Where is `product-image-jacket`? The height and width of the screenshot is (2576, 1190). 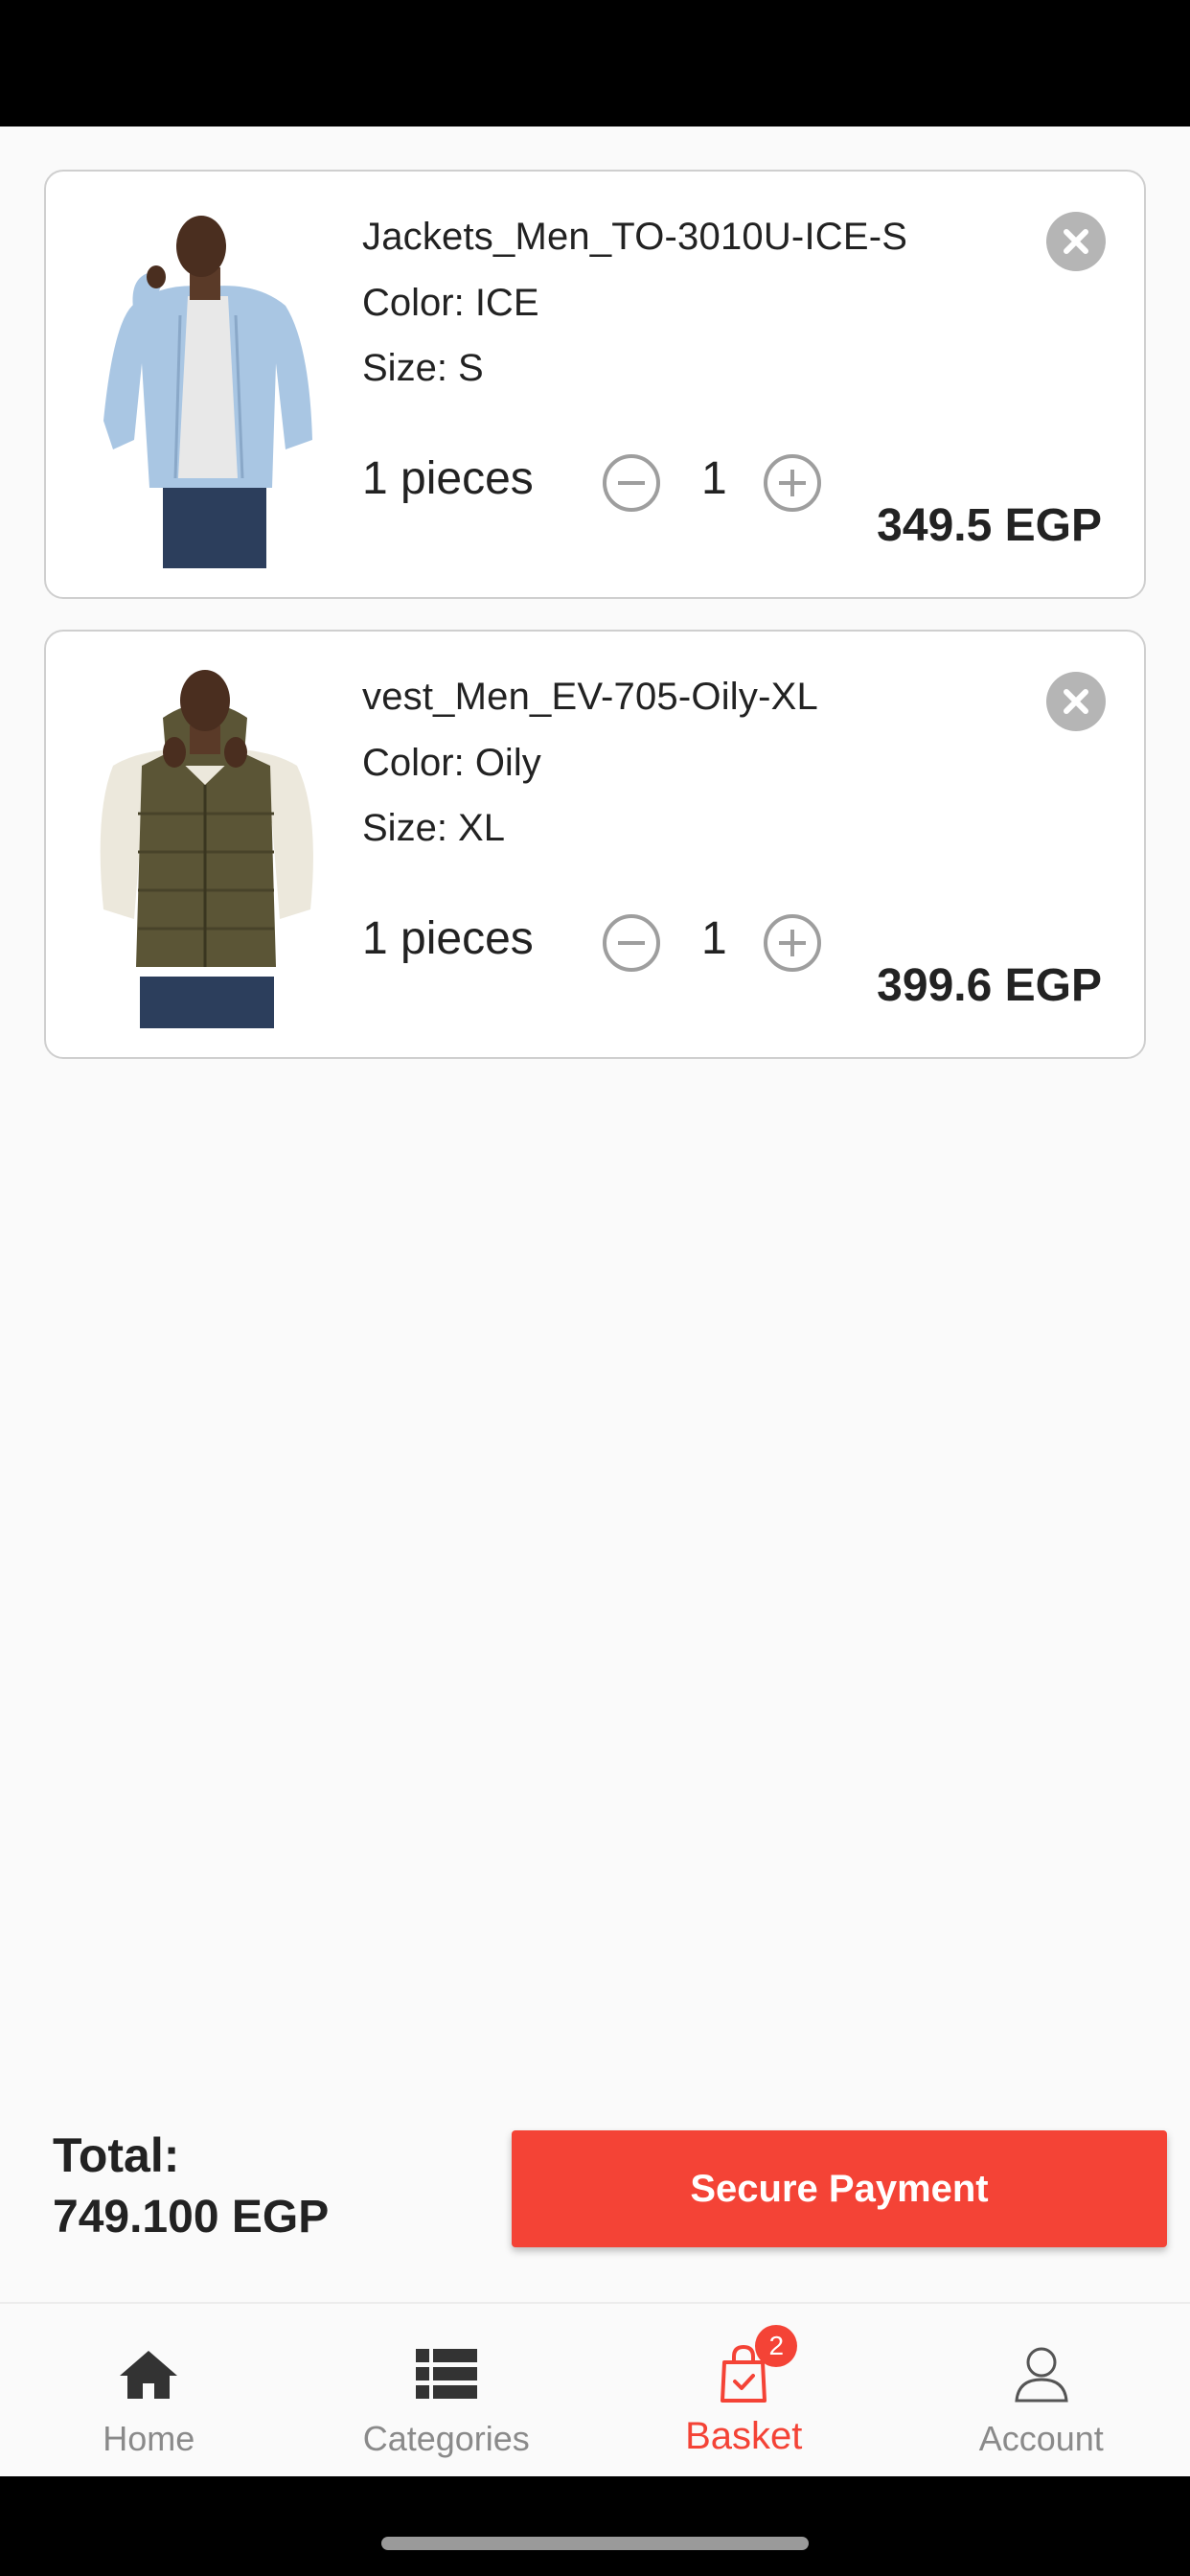 product-image-jacket is located at coordinates (205, 384).